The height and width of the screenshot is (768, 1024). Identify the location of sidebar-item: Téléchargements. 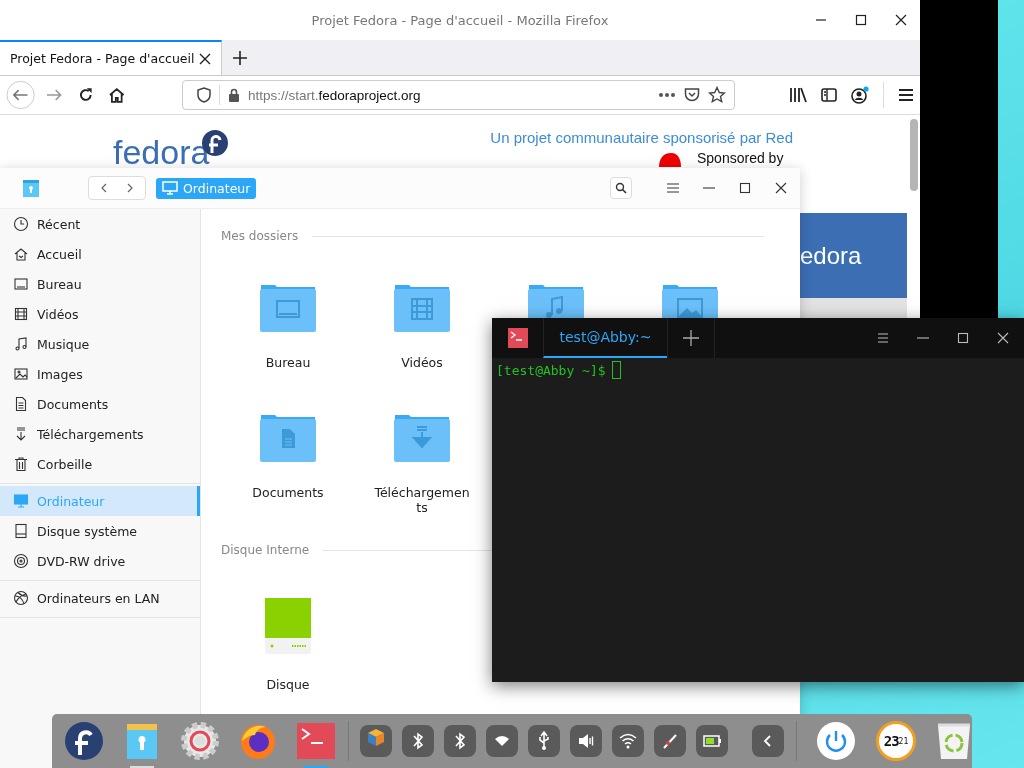
(100, 434).